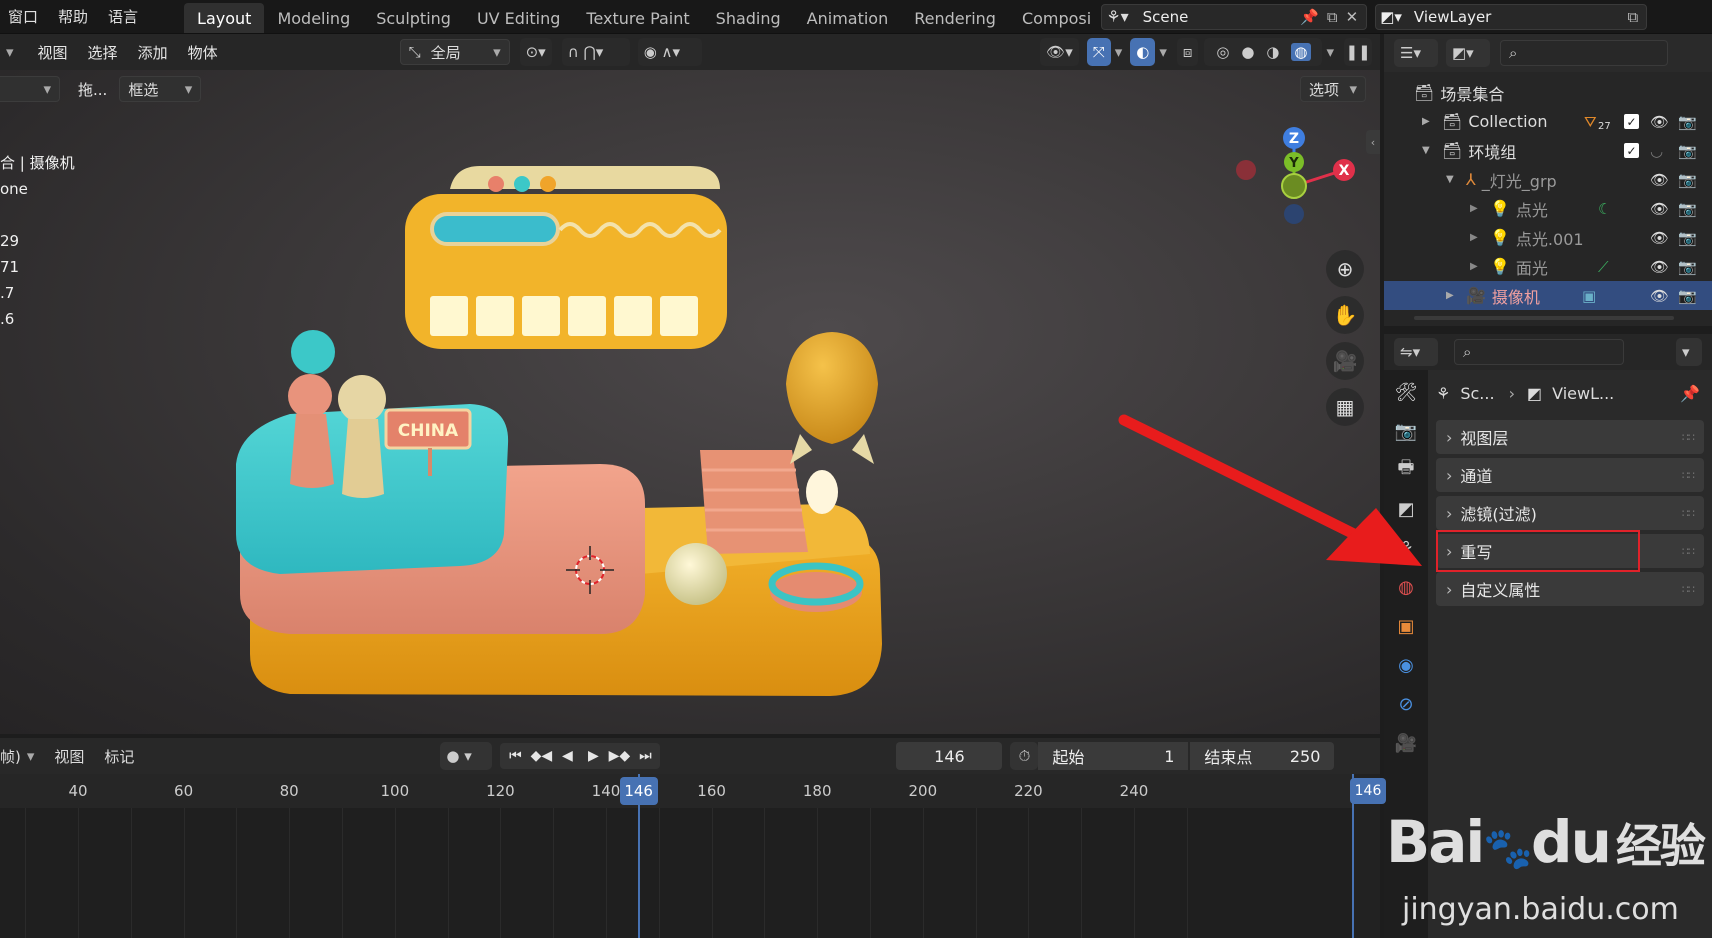  Describe the element at coordinates (1053, 18) in the screenshot. I see `tab-compositing: Composi` at that location.